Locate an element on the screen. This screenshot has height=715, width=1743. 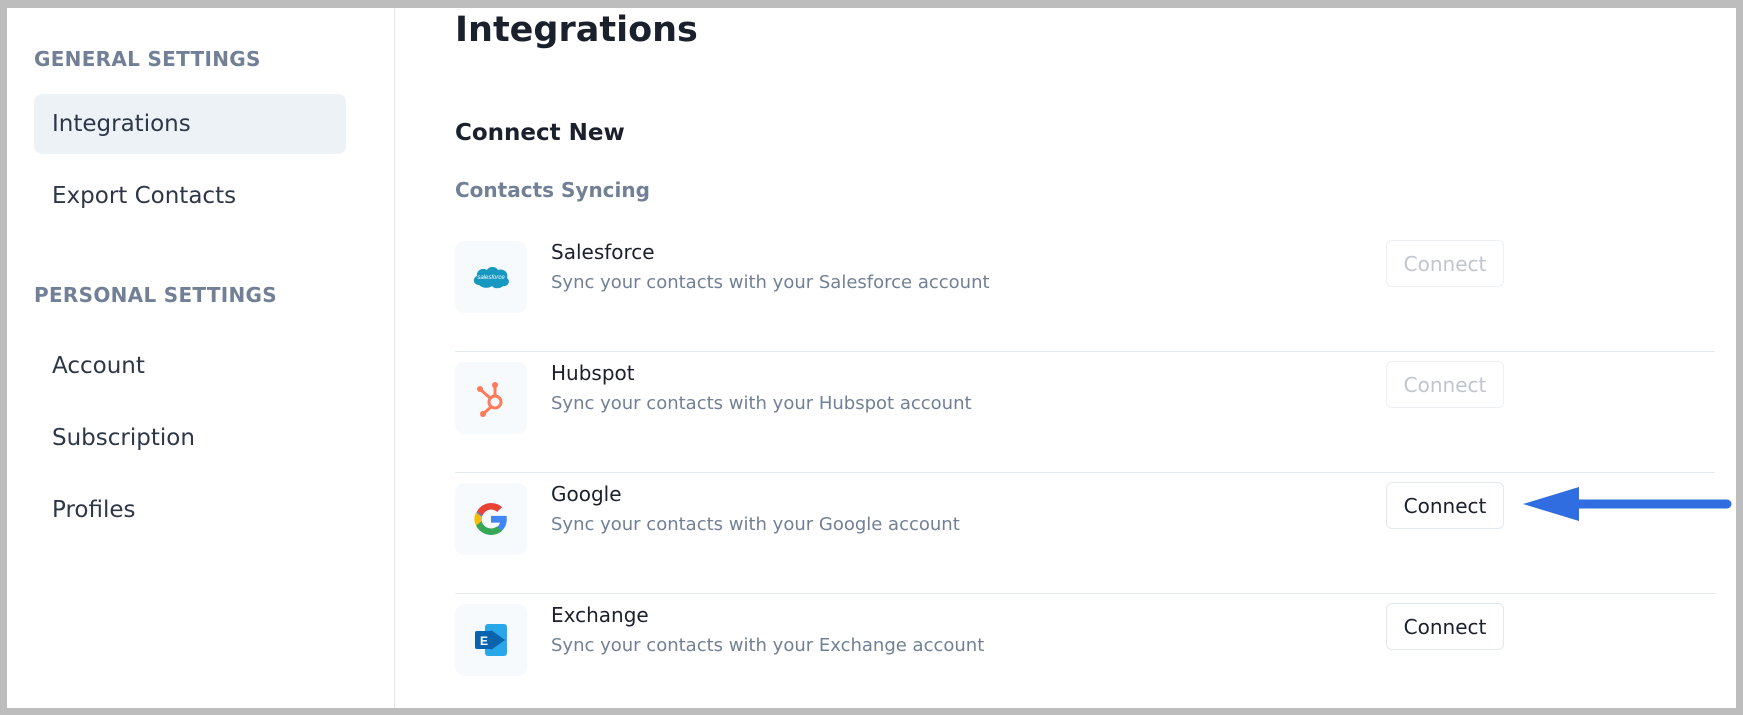
hubspot-connect-button: Connect is located at coordinates (1445, 384).